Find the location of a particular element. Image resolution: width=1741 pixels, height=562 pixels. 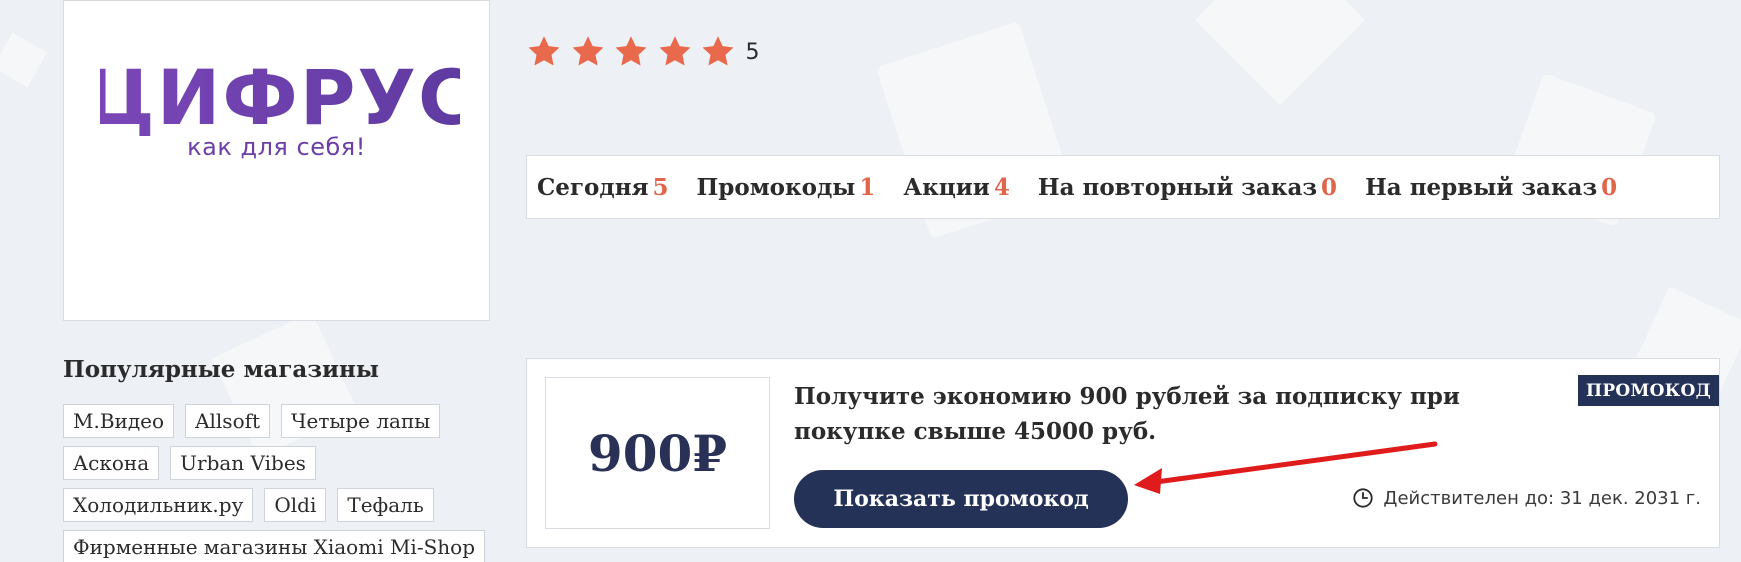

popular-shops-title: Популярные магазины is located at coordinates (221, 369).